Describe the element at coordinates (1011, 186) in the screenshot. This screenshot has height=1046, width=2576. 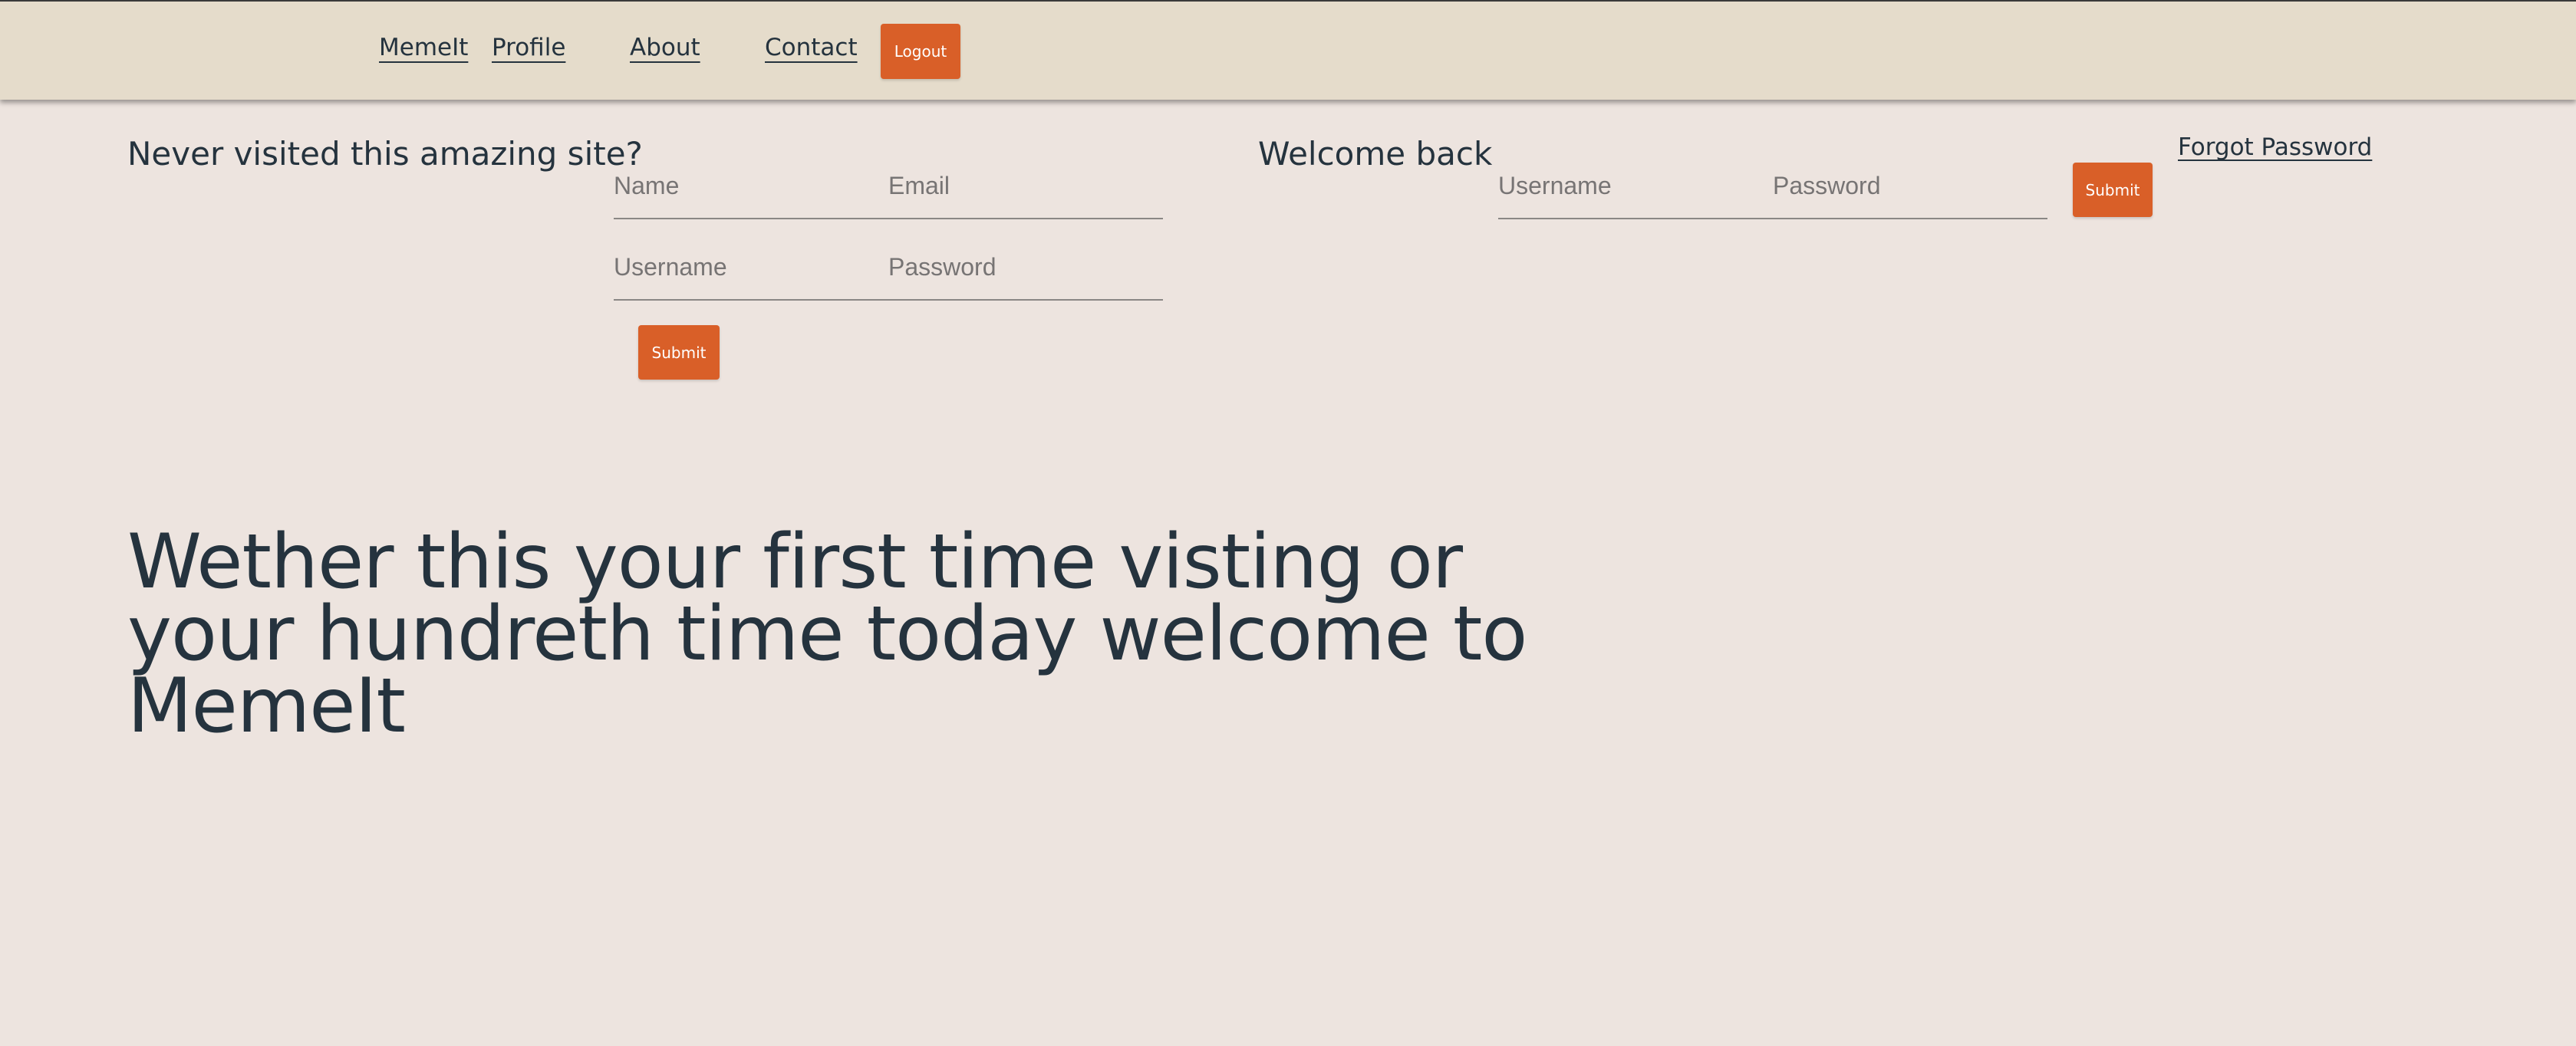
I see `email-input` at that location.